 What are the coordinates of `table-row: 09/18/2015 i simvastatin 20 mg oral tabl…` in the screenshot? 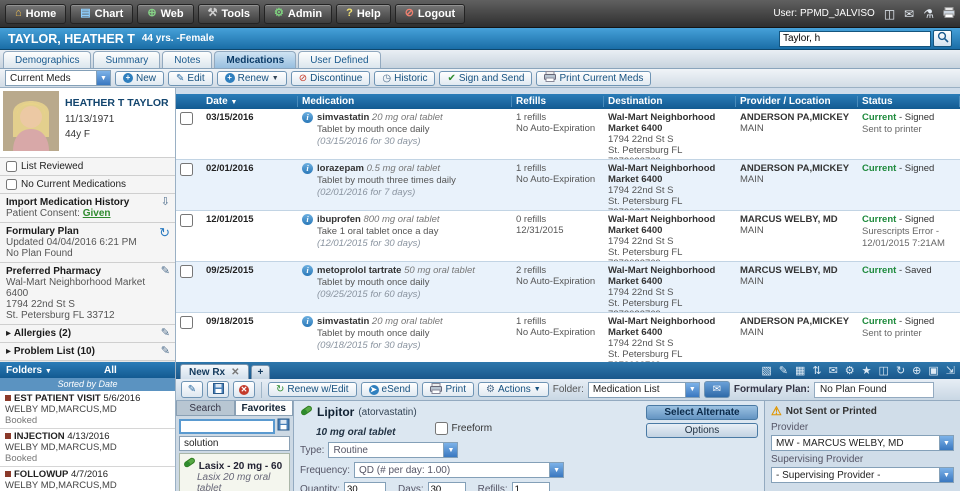 It's located at (568, 337).